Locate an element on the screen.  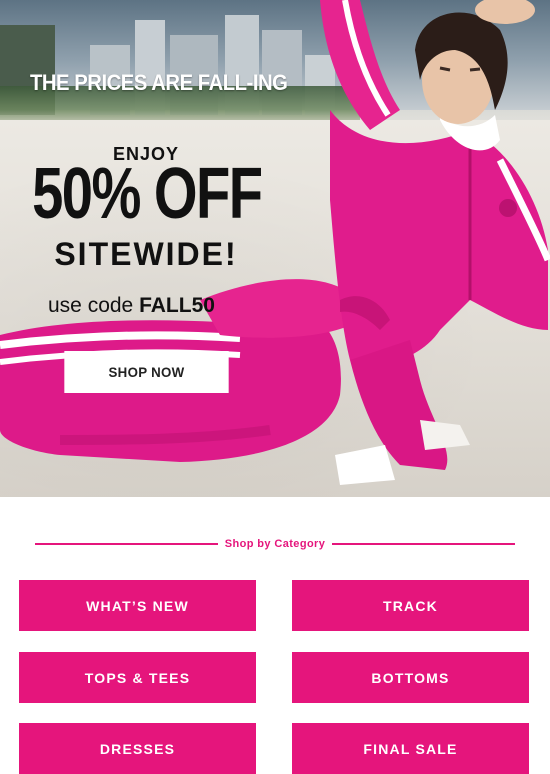
promo-code-line: use code FALL50 is located at coordinates (131, 306).